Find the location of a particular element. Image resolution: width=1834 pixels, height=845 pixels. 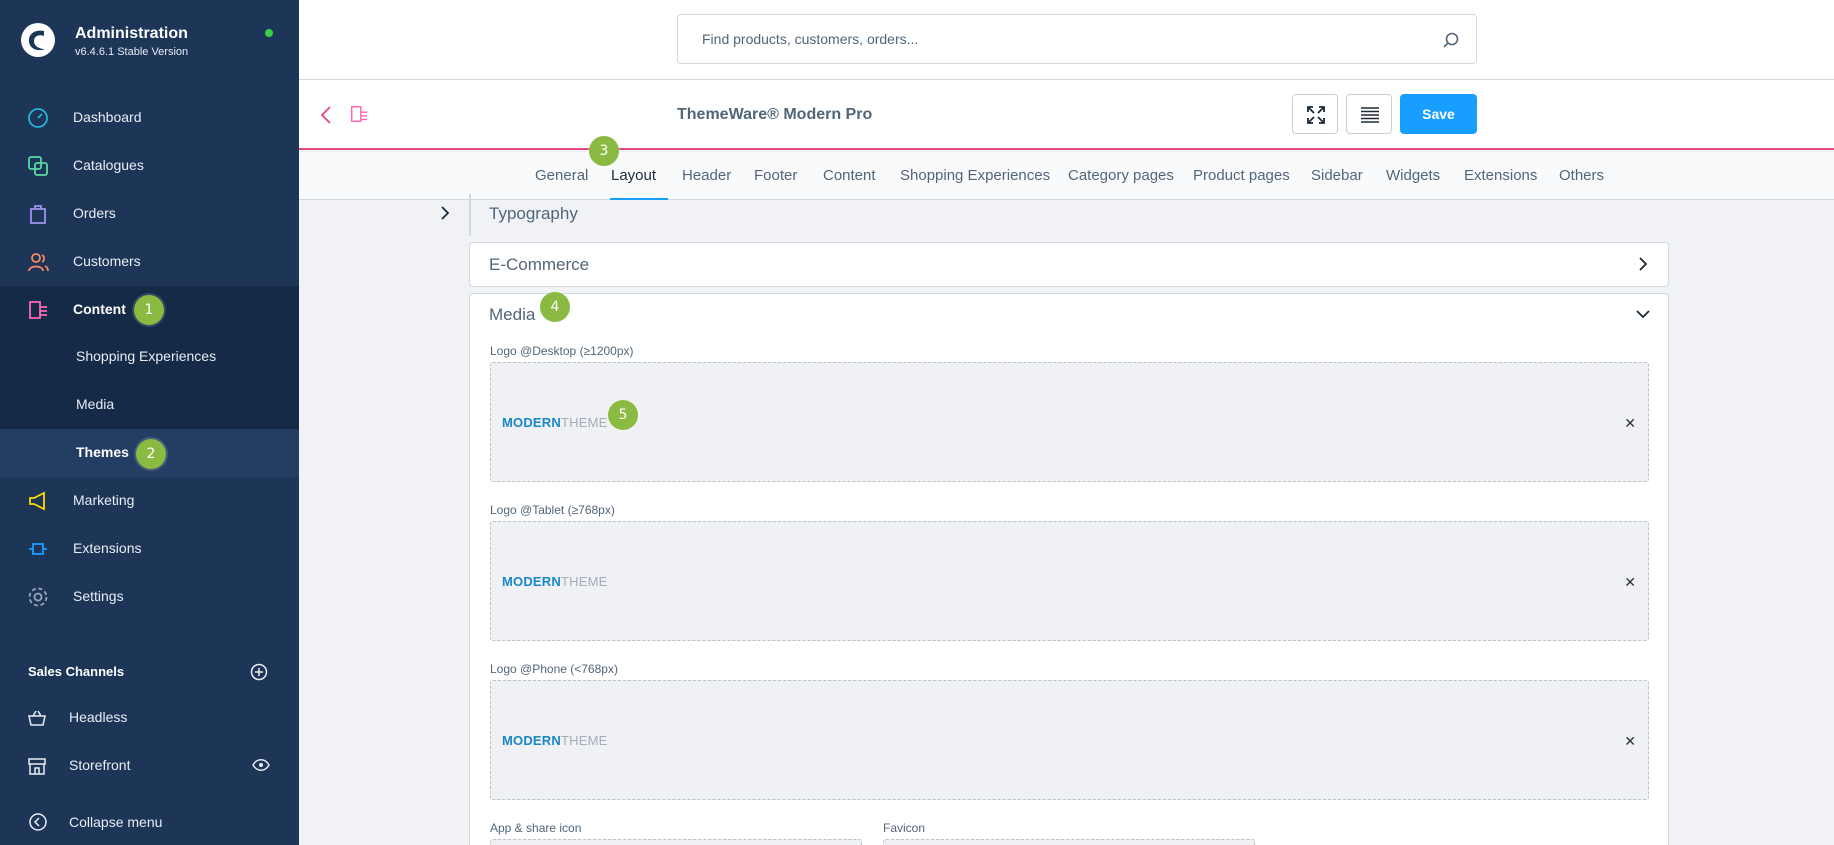

expand-icon is located at coordinates (1316, 115).